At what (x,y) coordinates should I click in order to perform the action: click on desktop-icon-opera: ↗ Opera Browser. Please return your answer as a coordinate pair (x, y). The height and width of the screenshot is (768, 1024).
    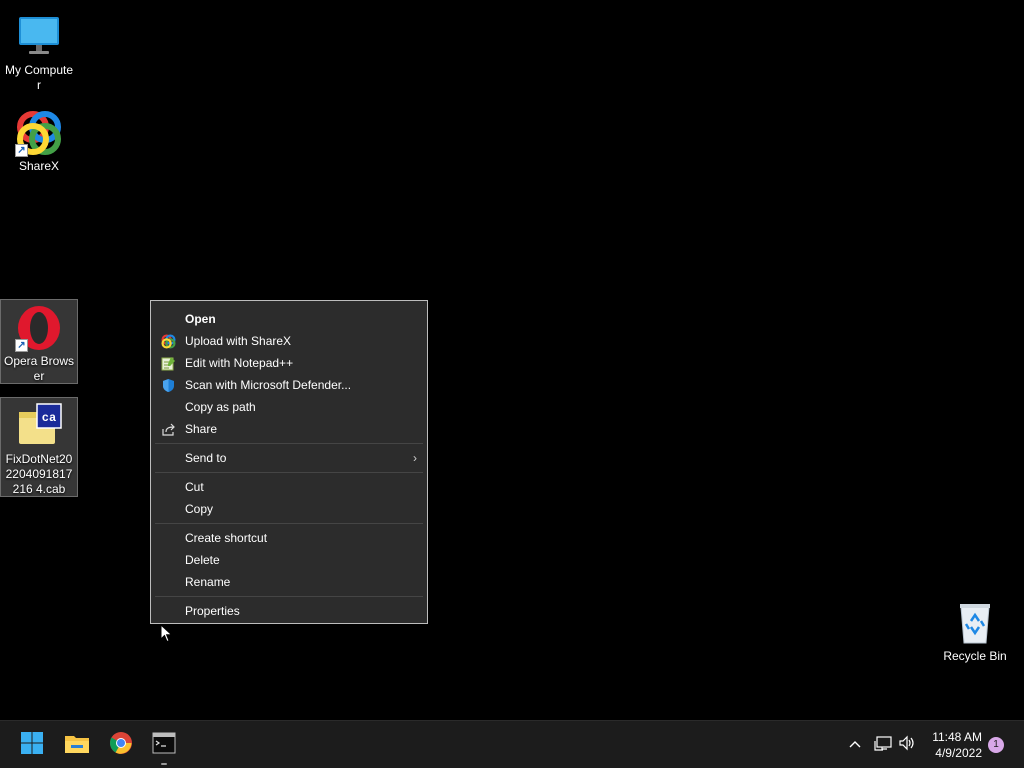
    Looking at the image, I should click on (39, 341).